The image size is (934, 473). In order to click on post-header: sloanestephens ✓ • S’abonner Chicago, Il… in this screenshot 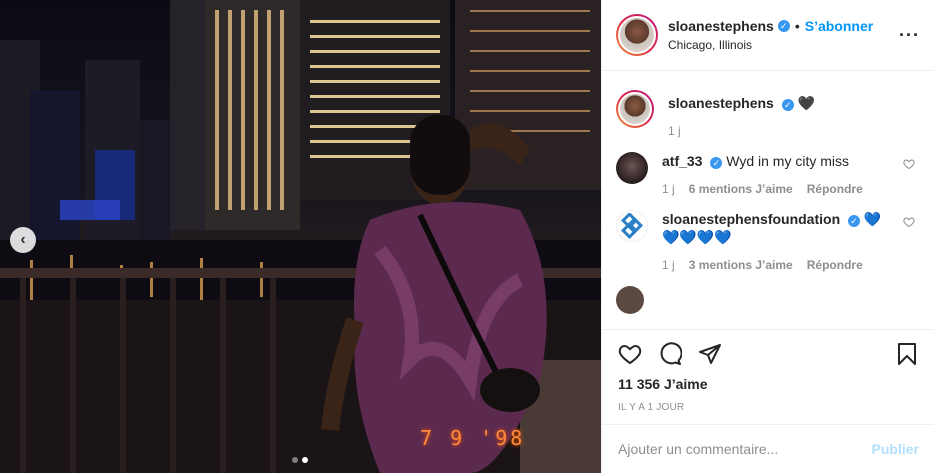, I will do `click(768, 35)`.